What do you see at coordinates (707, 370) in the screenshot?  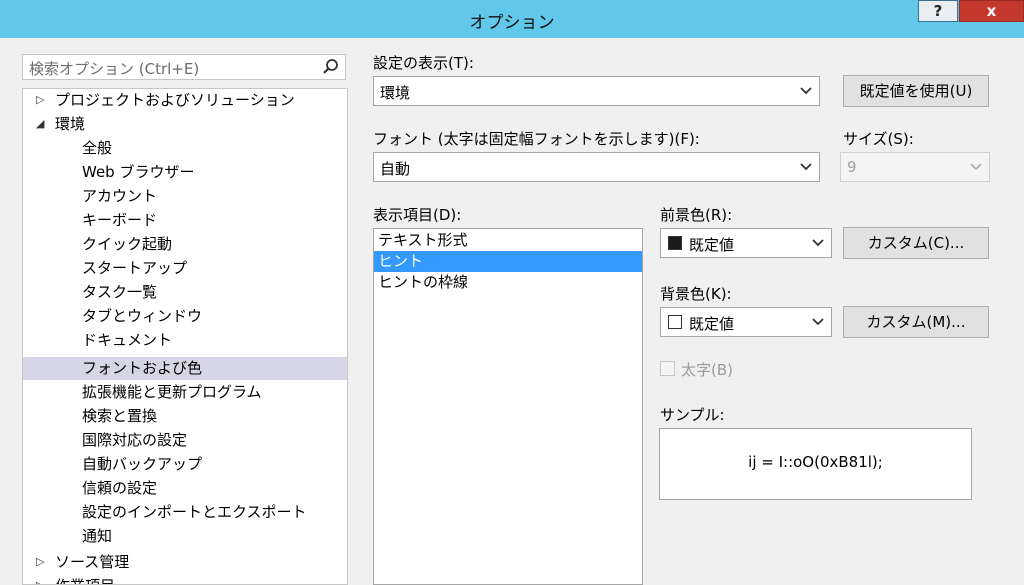 I see `bold-label: 太字(B)` at bounding box center [707, 370].